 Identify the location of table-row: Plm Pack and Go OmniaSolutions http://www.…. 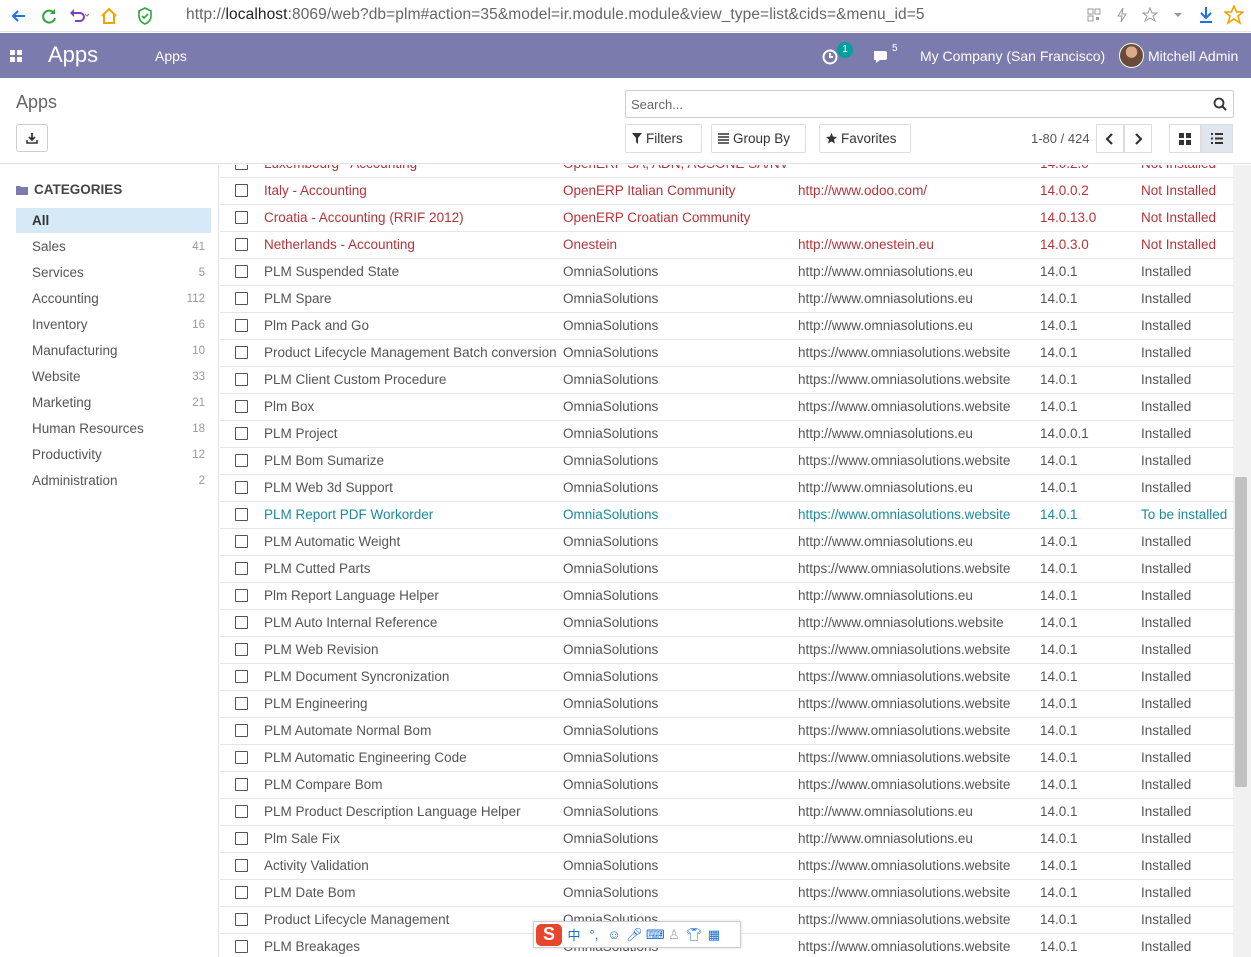
(726, 326).